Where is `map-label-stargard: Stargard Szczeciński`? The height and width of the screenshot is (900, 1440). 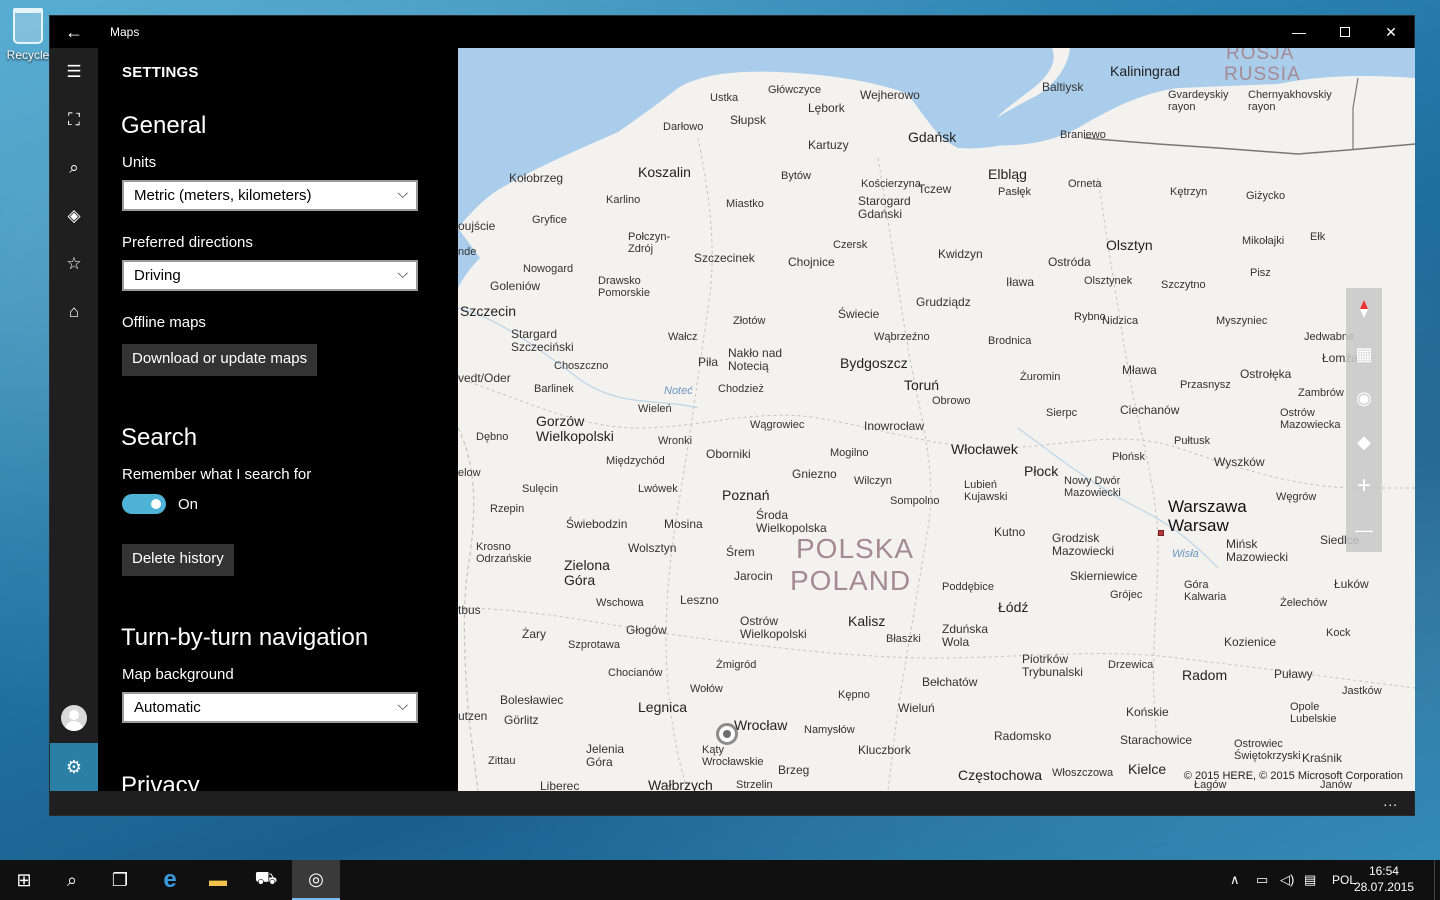
map-label-stargard: Stargard Szczeciński is located at coordinates (542, 340).